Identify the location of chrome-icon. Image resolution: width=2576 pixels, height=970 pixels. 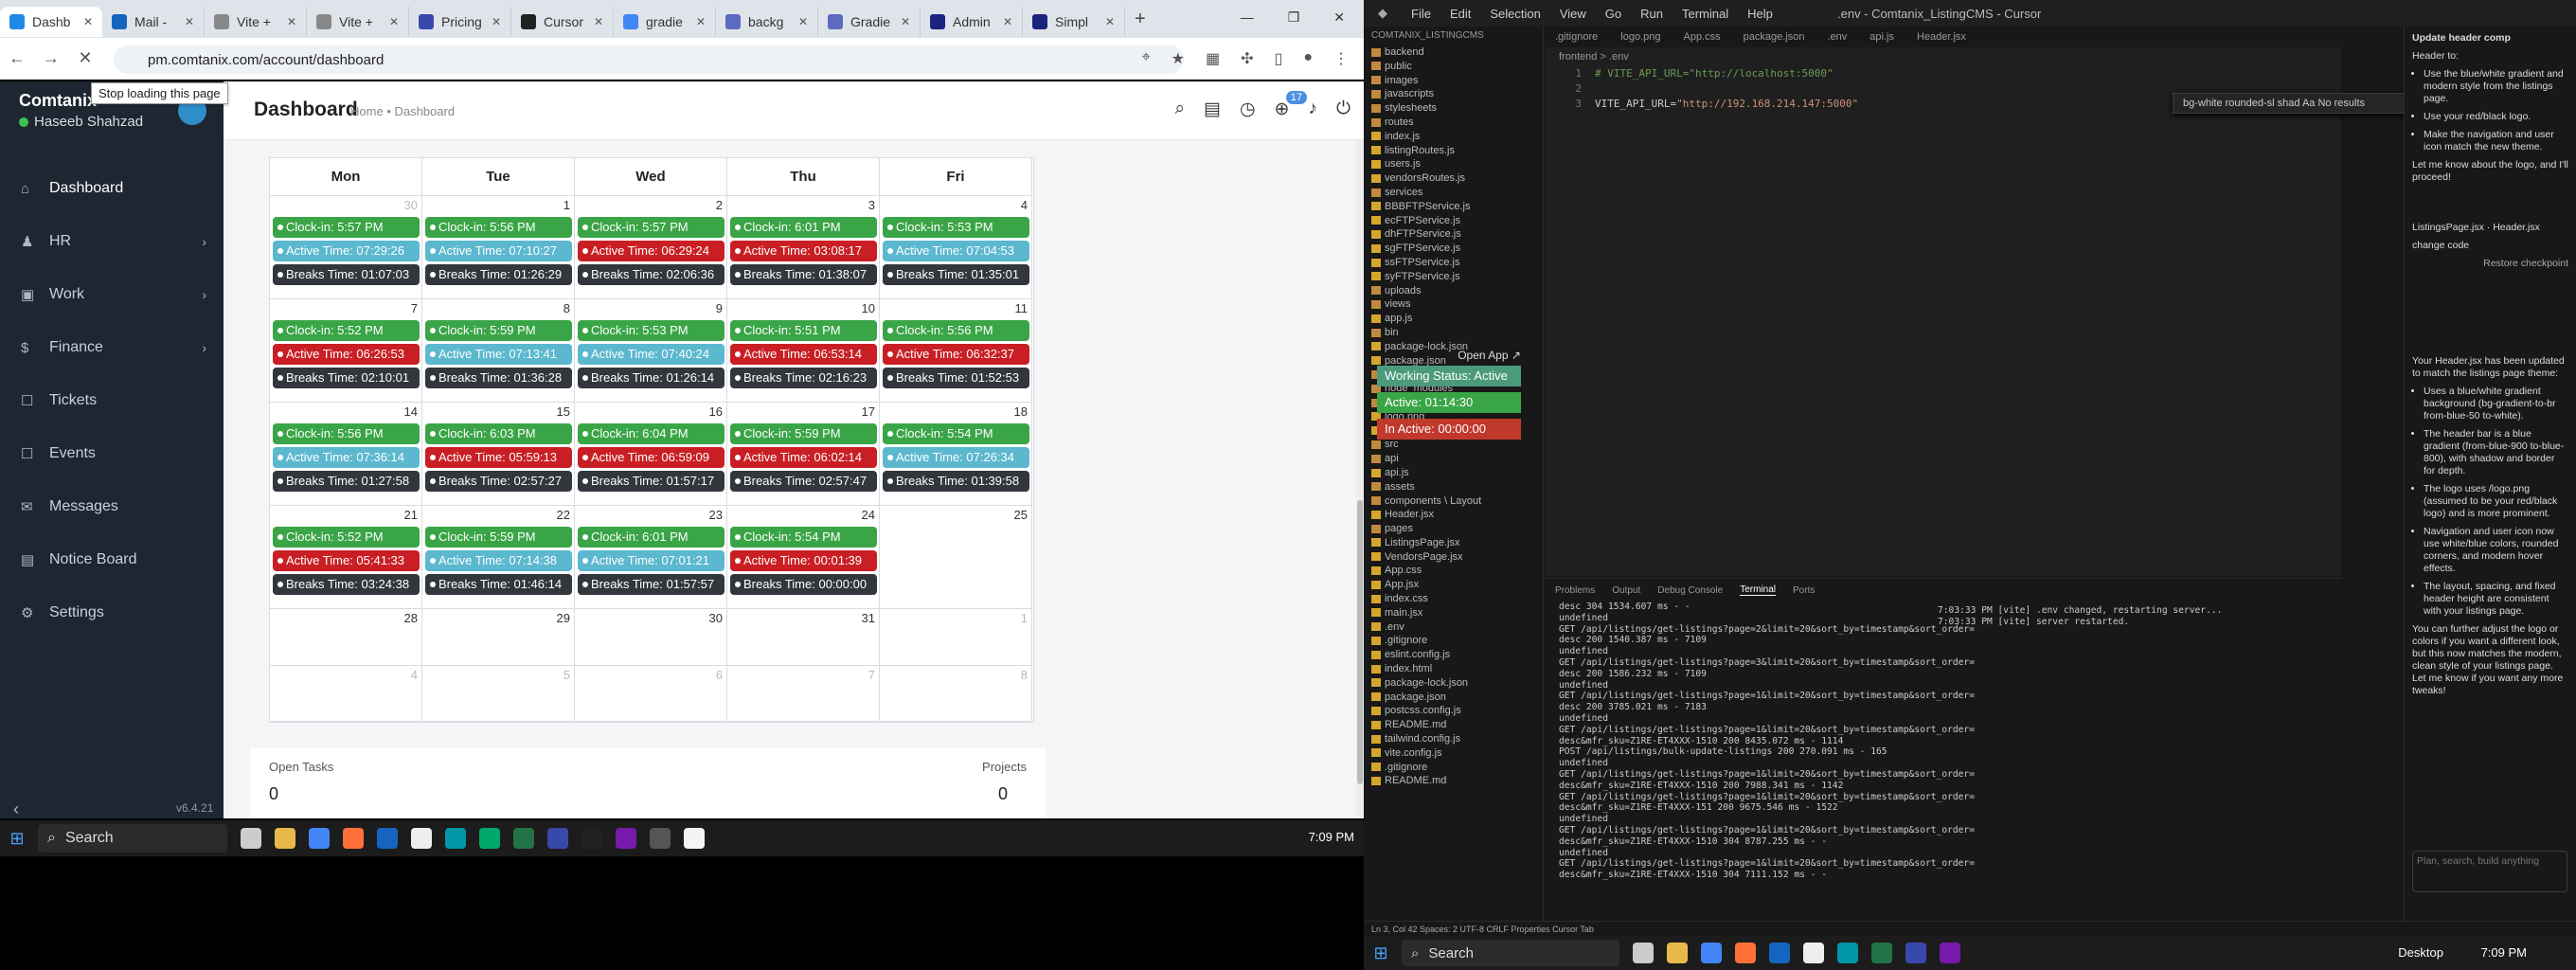
(1711, 953).